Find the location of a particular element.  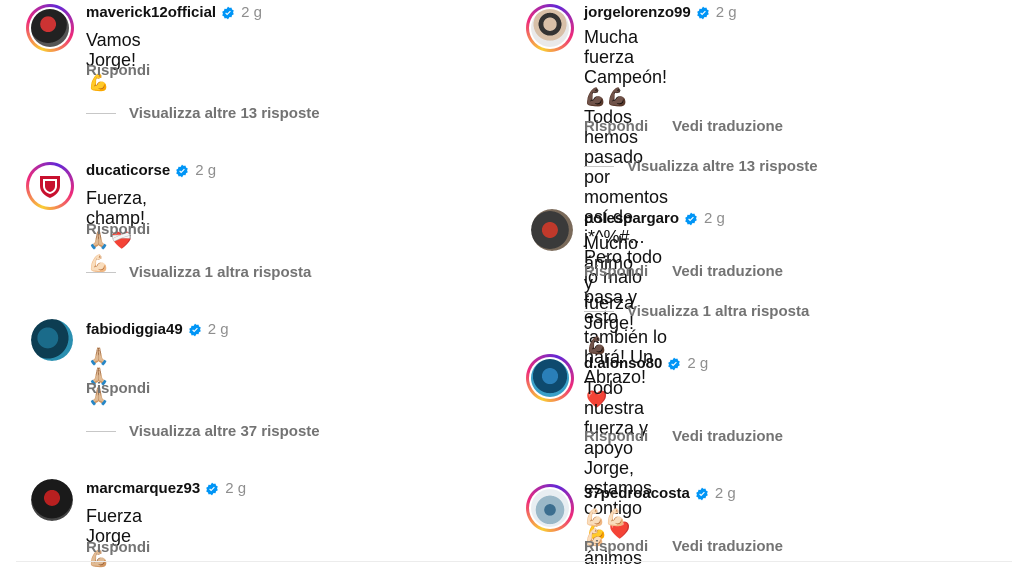

avatar-fabiodiggia49 is located at coordinates (52, 340).